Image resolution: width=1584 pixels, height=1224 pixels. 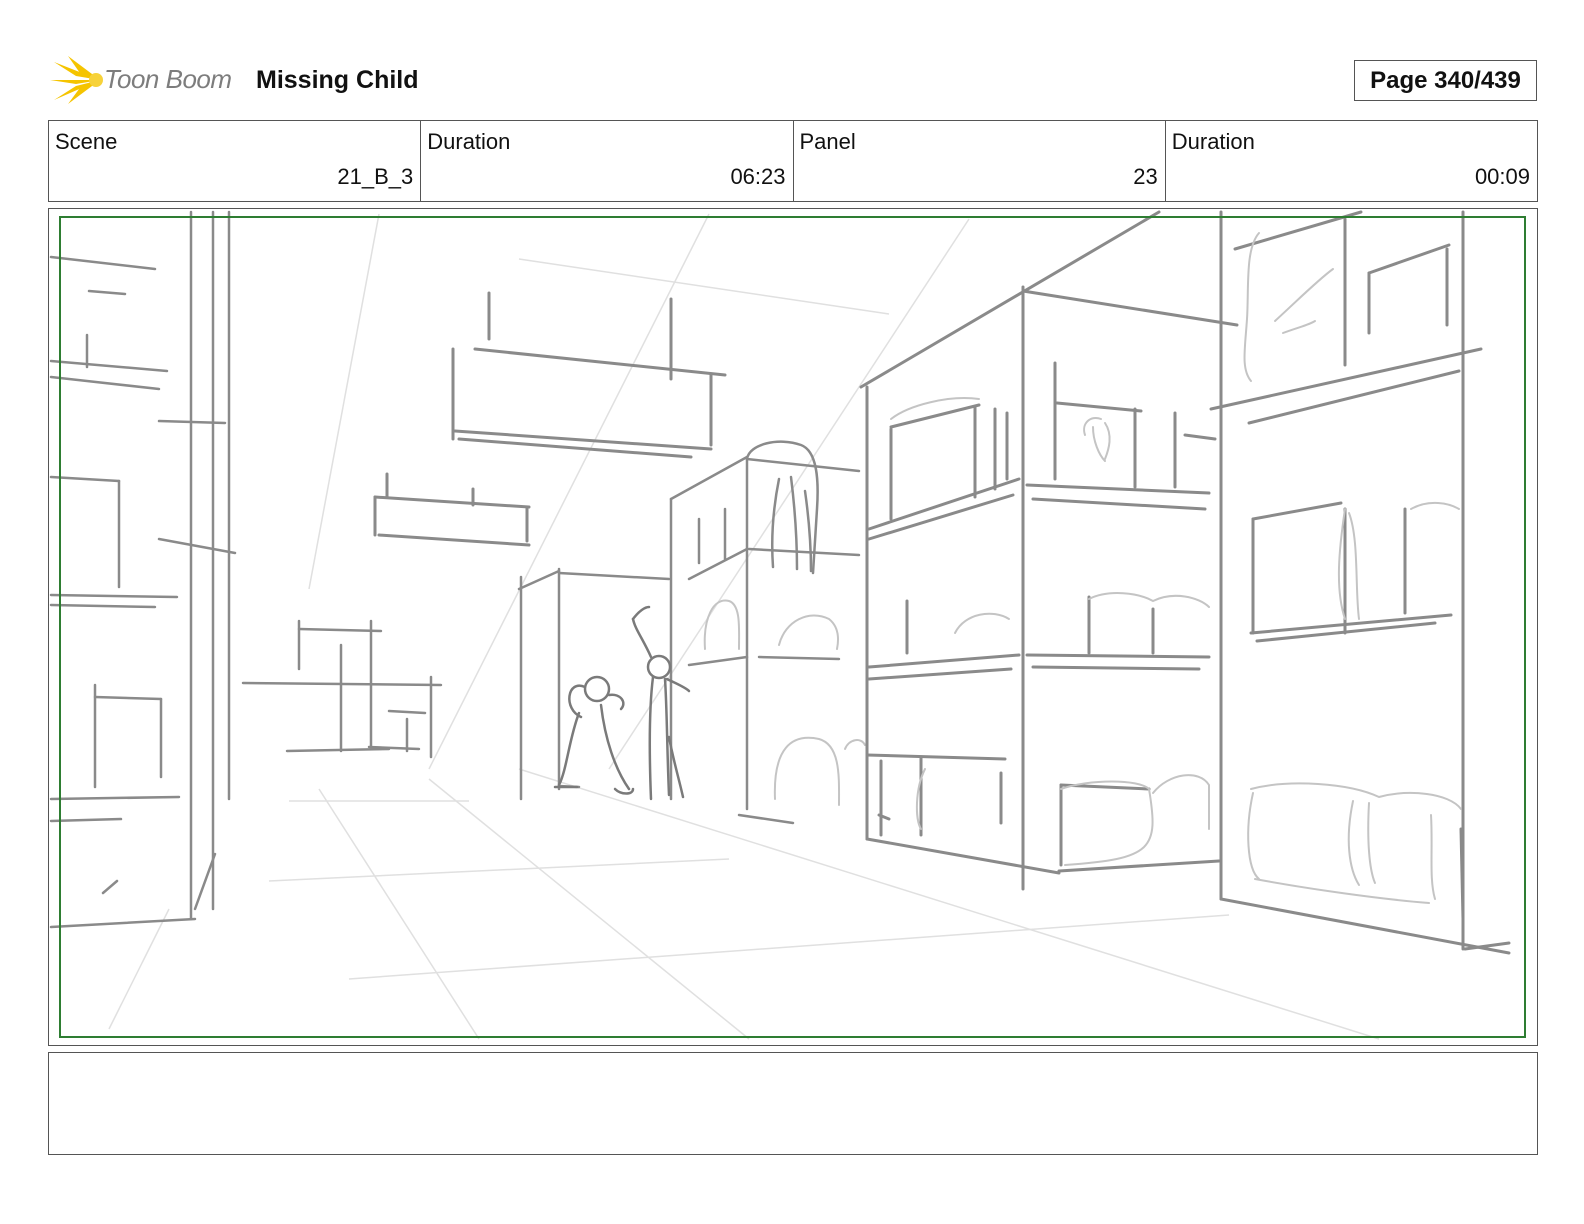 I want to click on scene-duration-value: 06:23, so click(x=758, y=176).